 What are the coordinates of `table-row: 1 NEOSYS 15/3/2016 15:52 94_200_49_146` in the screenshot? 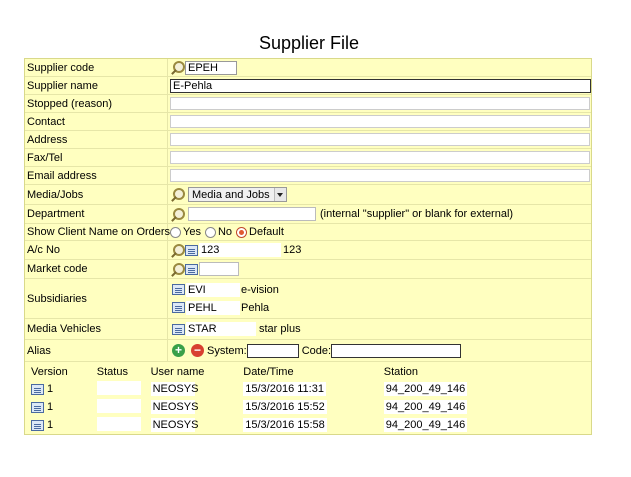 It's located at (308, 407).